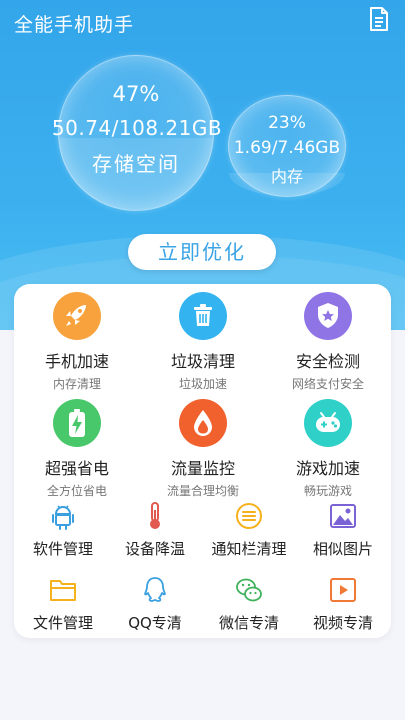  Describe the element at coordinates (202, 252) in the screenshot. I see `optimize-button: 立即优化` at that location.